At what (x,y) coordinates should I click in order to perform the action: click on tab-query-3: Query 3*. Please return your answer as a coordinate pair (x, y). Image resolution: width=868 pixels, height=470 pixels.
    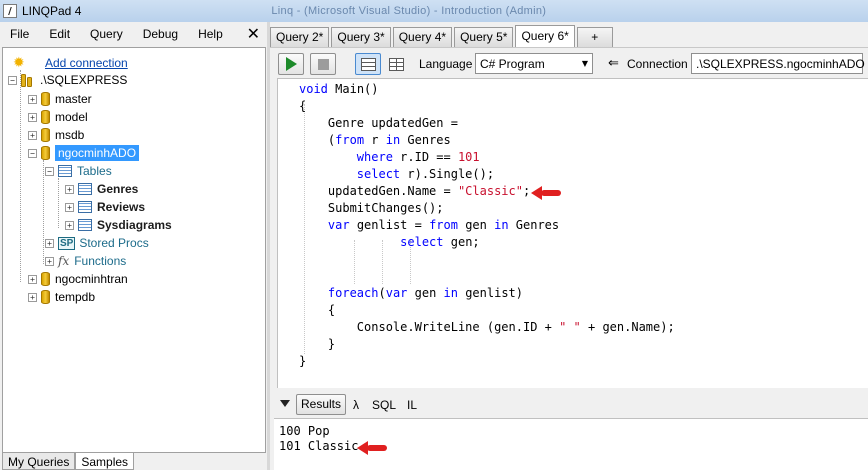
    Looking at the image, I should click on (361, 37).